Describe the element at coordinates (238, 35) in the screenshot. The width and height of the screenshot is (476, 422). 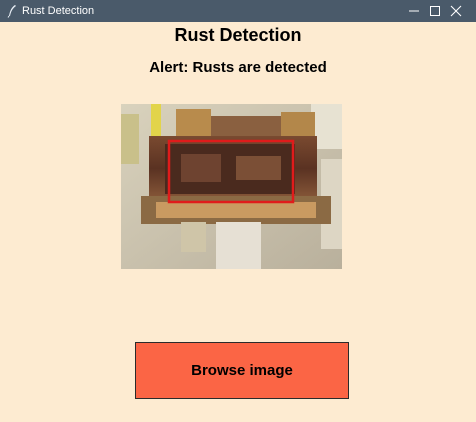
I see `page-title: Rust Detection` at that location.